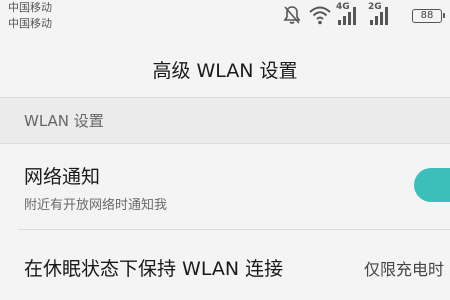 The height and width of the screenshot is (300, 450). What do you see at coordinates (30, 23) in the screenshot?
I see `carrier-label-2: 中国移动` at bounding box center [30, 23].